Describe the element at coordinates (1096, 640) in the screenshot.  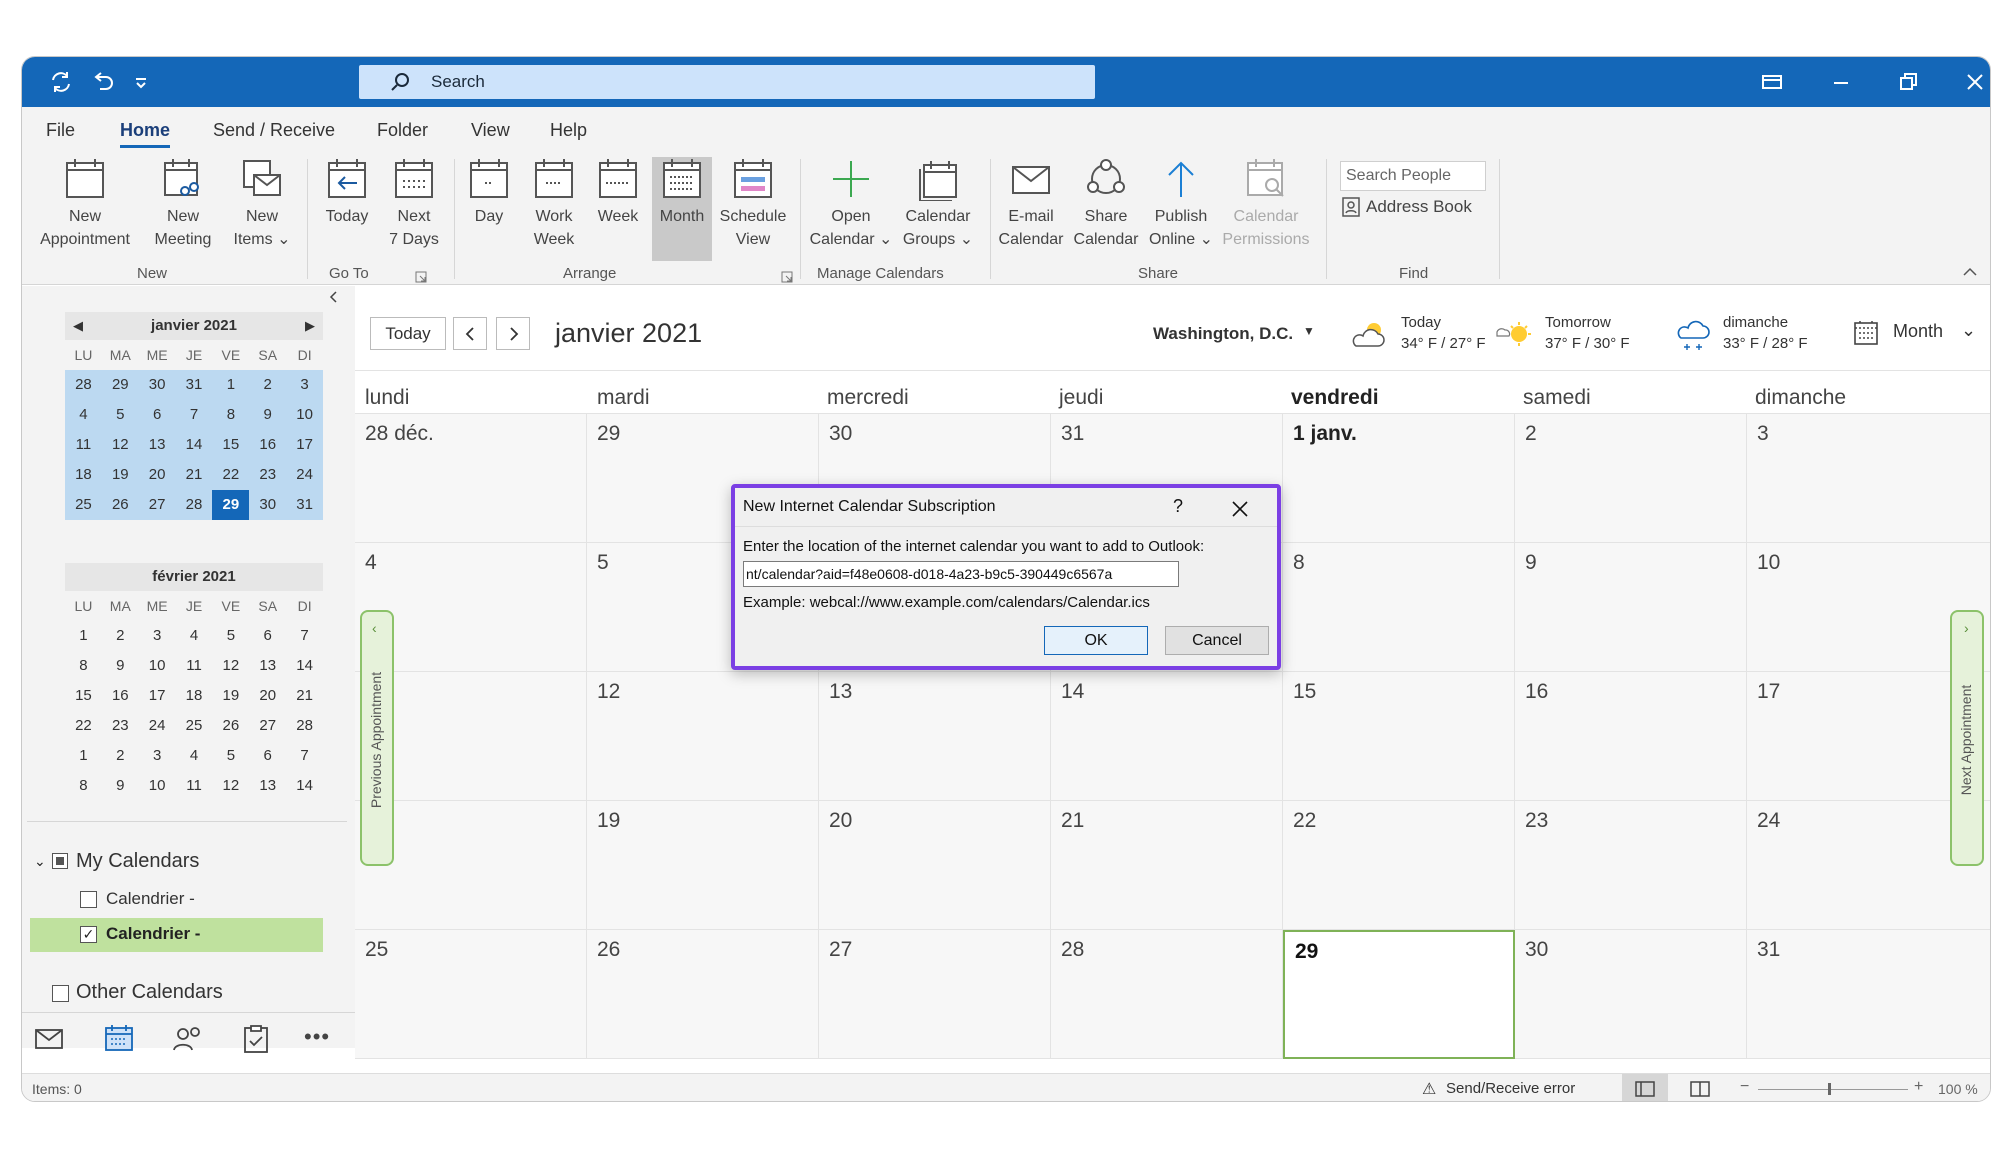
I see `ok-button: OK` at that location.